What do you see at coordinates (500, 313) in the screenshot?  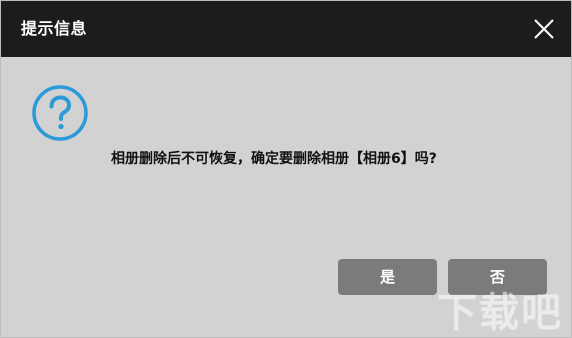 I see `watermark-logo: 下载吧` at bounding box center [500, 313].